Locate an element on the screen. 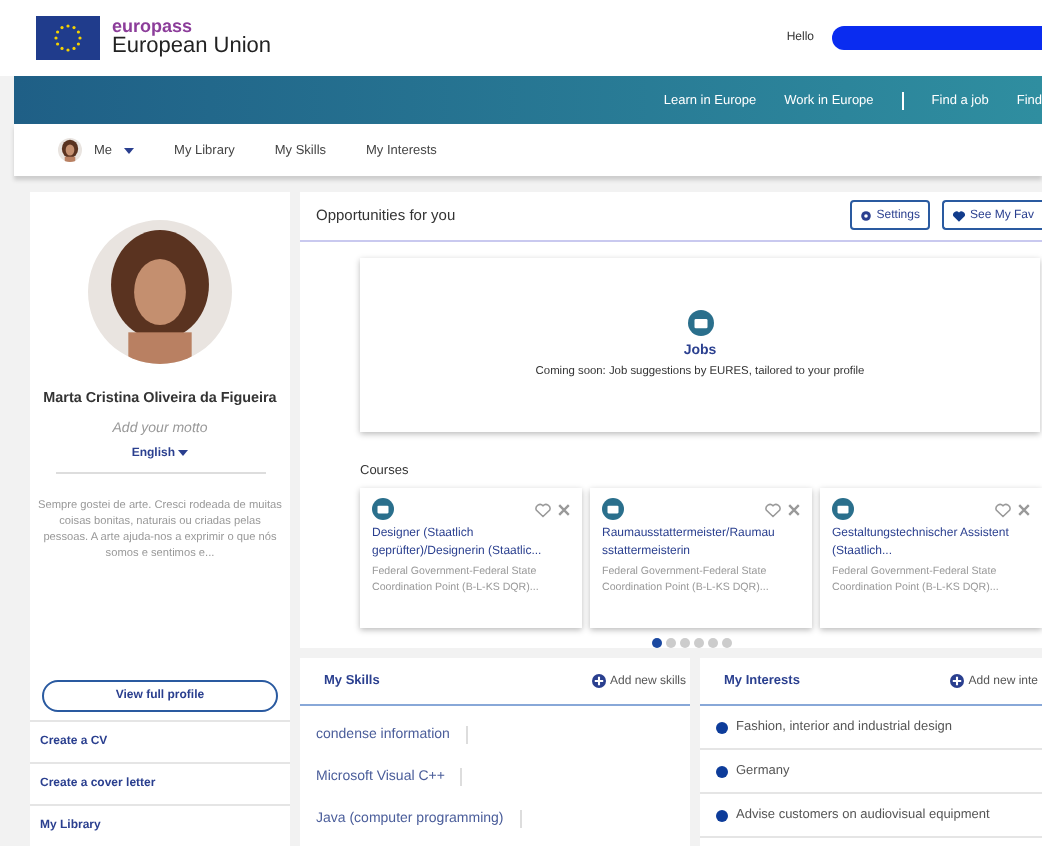  avatar is located at coordinates (70, 150).